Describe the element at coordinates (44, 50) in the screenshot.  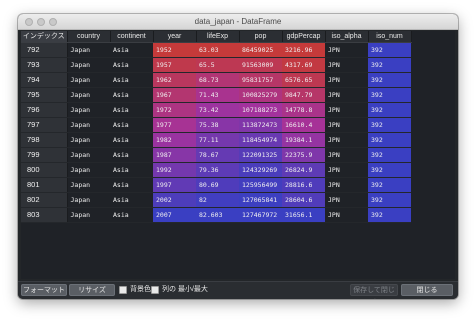
I see `row-index-cell: 792` at that location.